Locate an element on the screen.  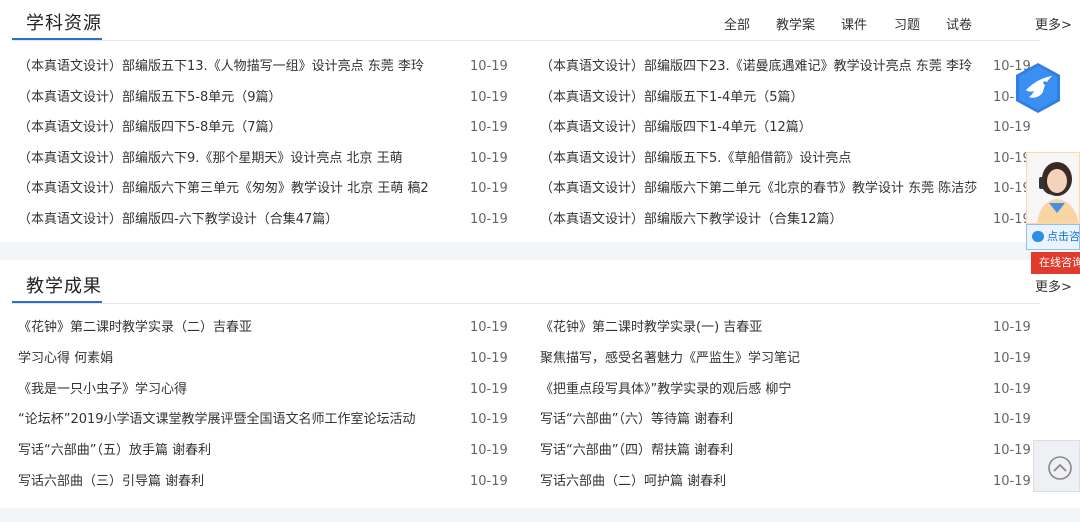
chevron-up-icon is located at coordinates (1060, 468).